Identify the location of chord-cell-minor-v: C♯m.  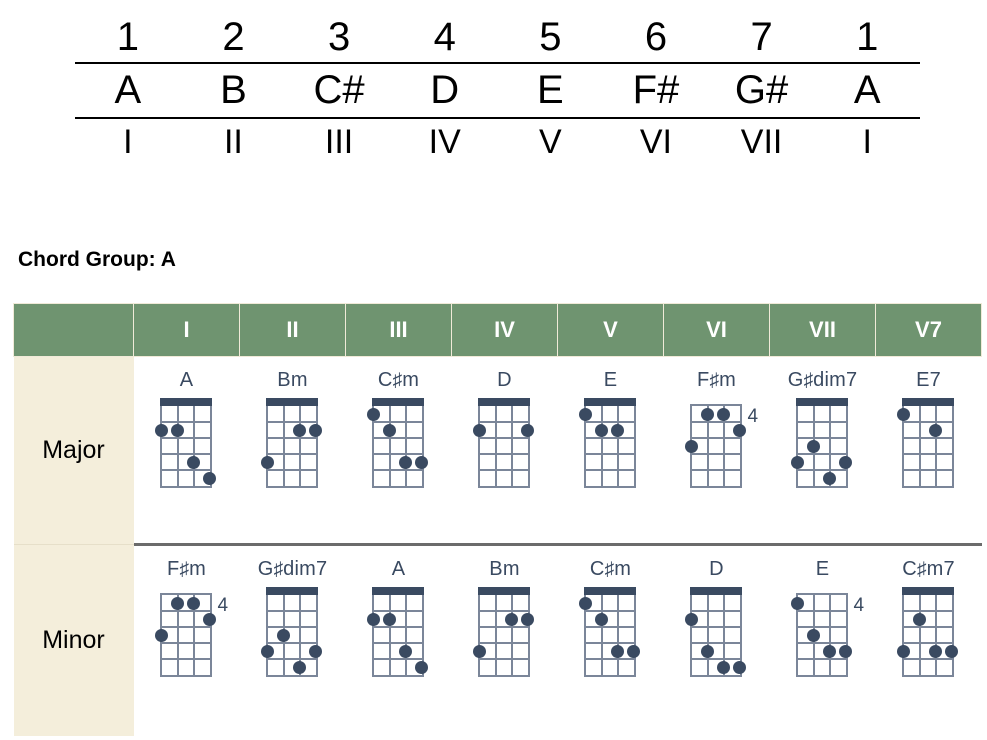
(610, 639).